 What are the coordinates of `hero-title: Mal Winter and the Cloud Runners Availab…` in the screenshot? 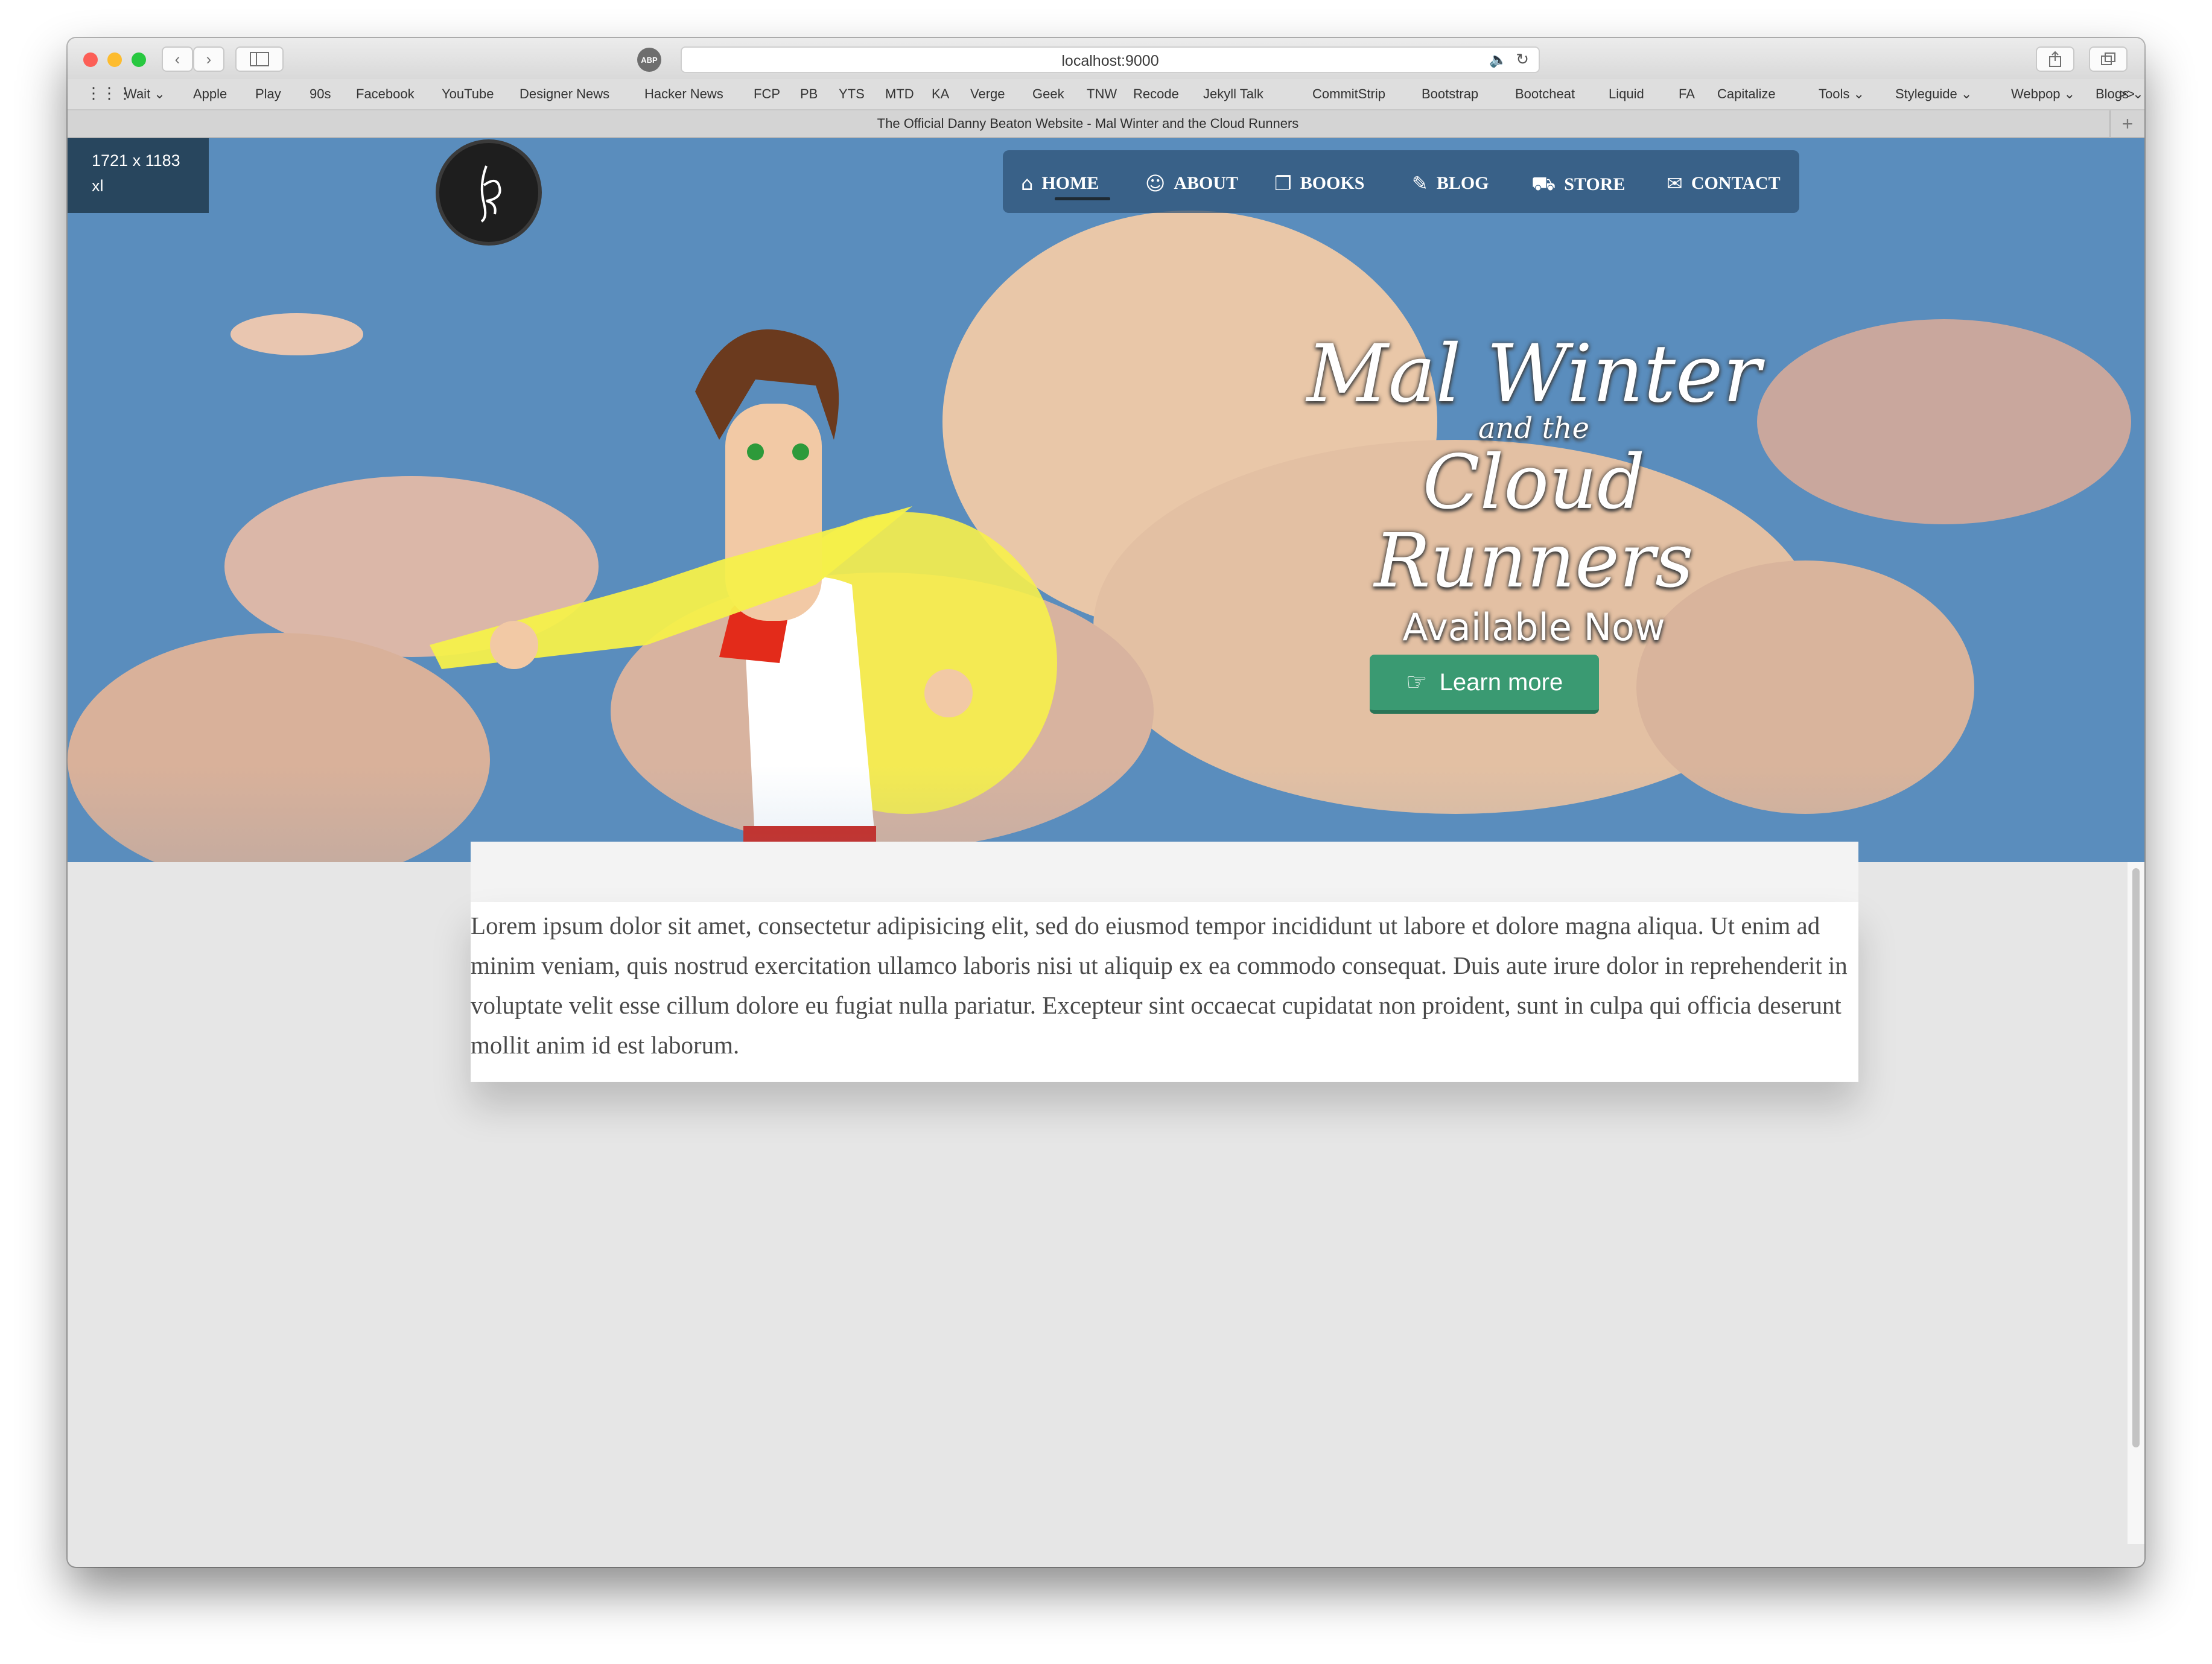 It's located at (1533, 491).